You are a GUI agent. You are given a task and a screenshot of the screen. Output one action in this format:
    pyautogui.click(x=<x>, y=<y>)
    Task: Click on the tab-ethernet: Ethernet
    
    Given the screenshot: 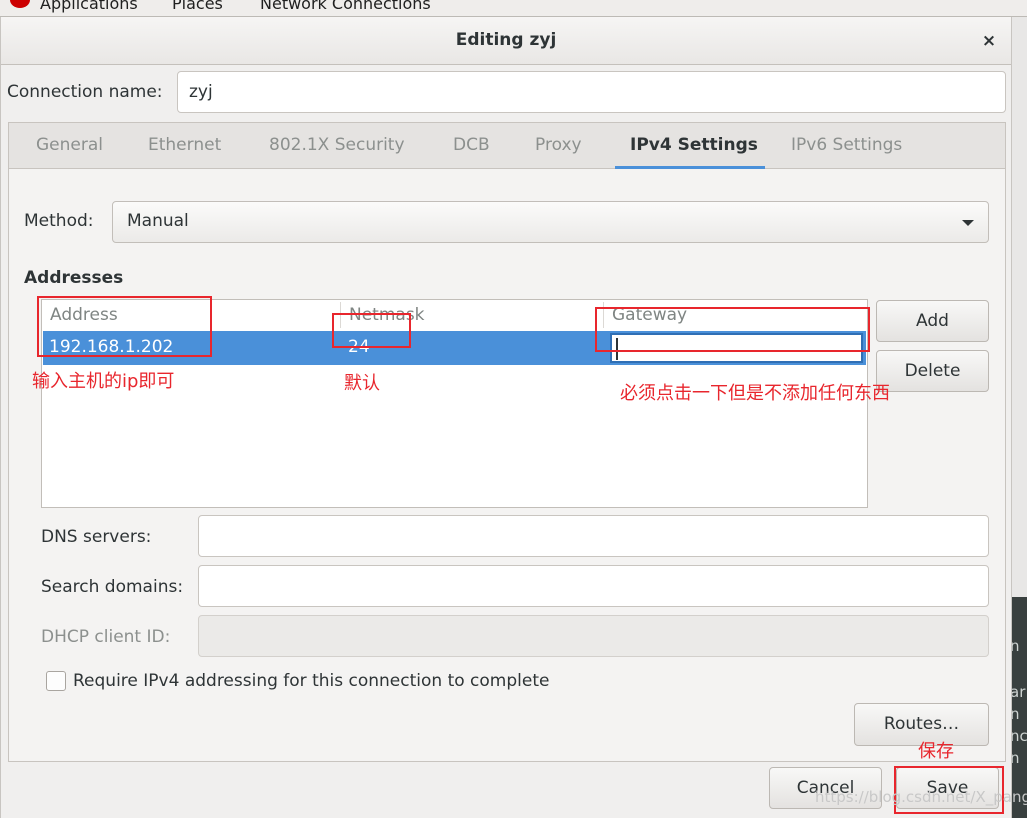 What is the action you would take?
    pyautogui.click(x=184, y=145)
    